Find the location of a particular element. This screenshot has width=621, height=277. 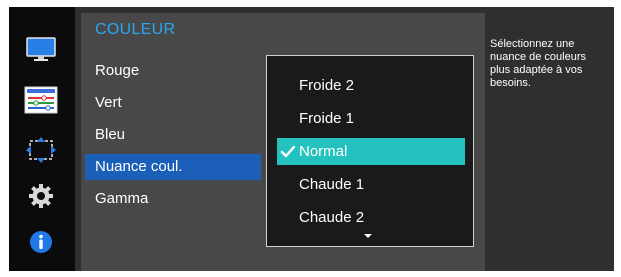

sidebar is located at coordinates (42, 139).